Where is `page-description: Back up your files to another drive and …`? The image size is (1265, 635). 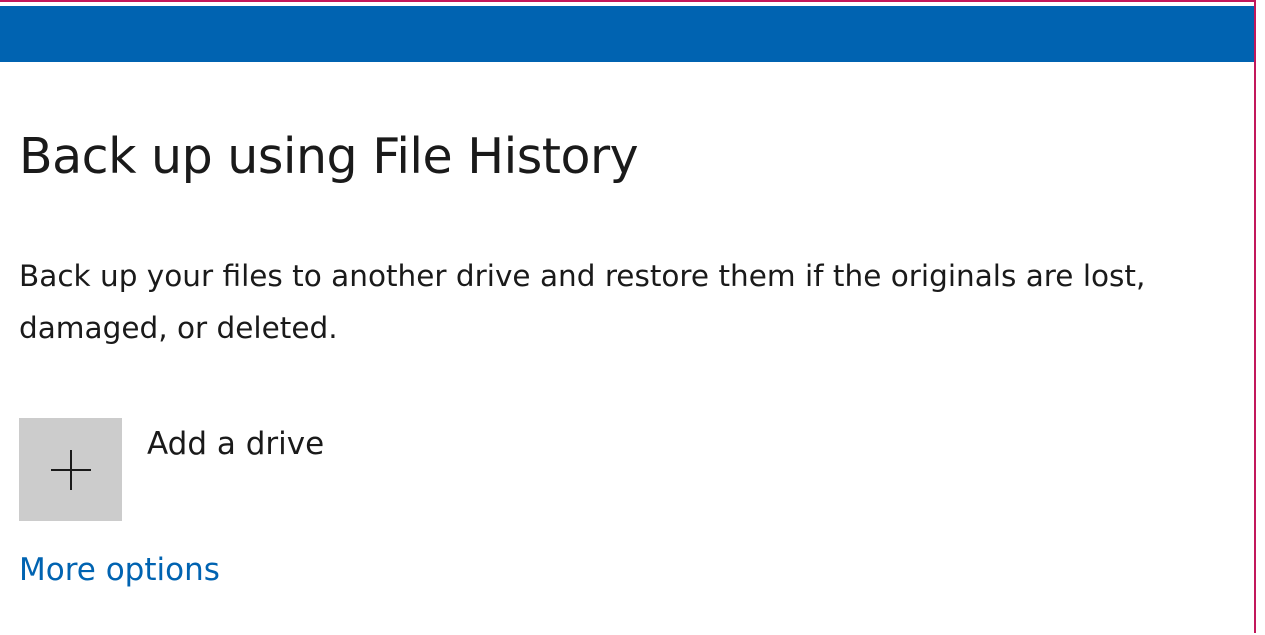 page-description: Back up your files to another drive and … is located at coordinates (582, 302).